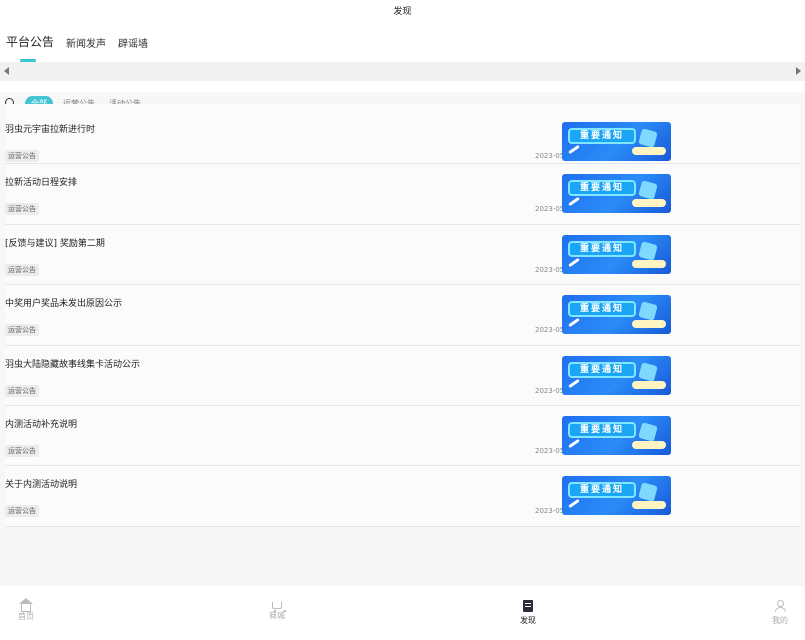  I want to click on article-title: 羽虫元宇宙拉新进行时, so click(50, 130).